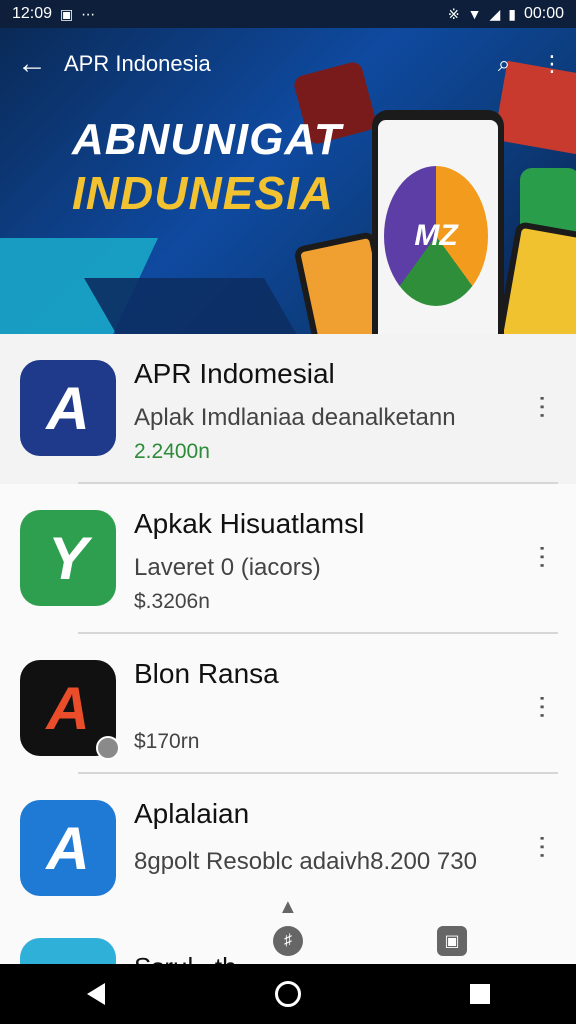 Image resolution: width=576 pixels, height=1024 pixels. Describe the element at coordinates (167, 741) in the screenshot. I see `app-price: $170rn` at that location.